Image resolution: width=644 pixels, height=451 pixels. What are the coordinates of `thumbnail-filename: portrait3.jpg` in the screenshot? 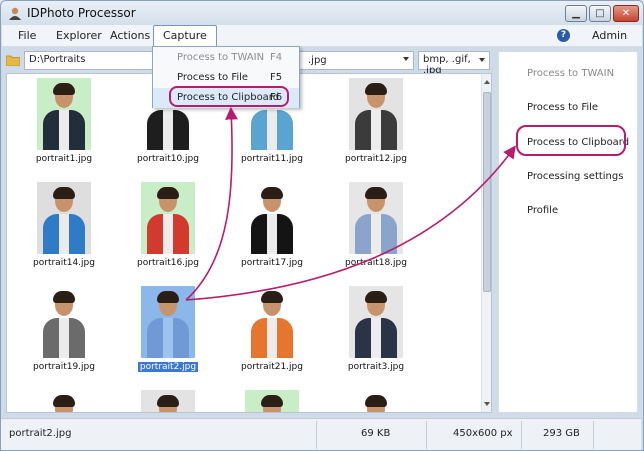 It's located at (376, 367).